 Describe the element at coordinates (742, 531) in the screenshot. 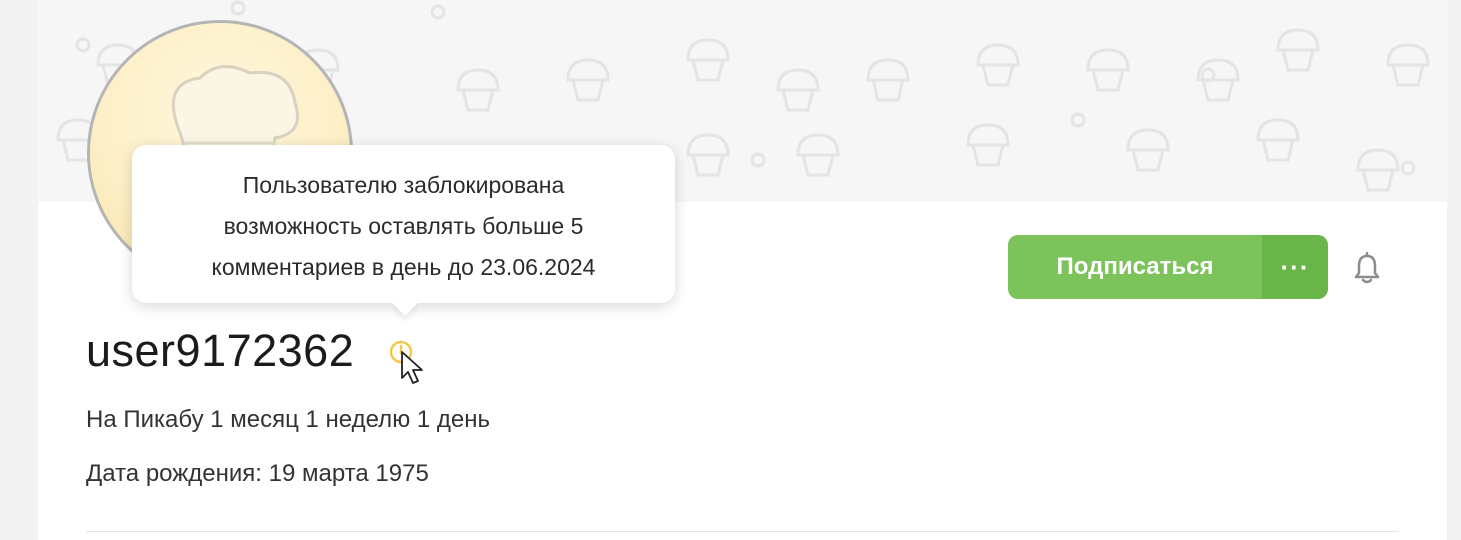

I see `divider` at that location.